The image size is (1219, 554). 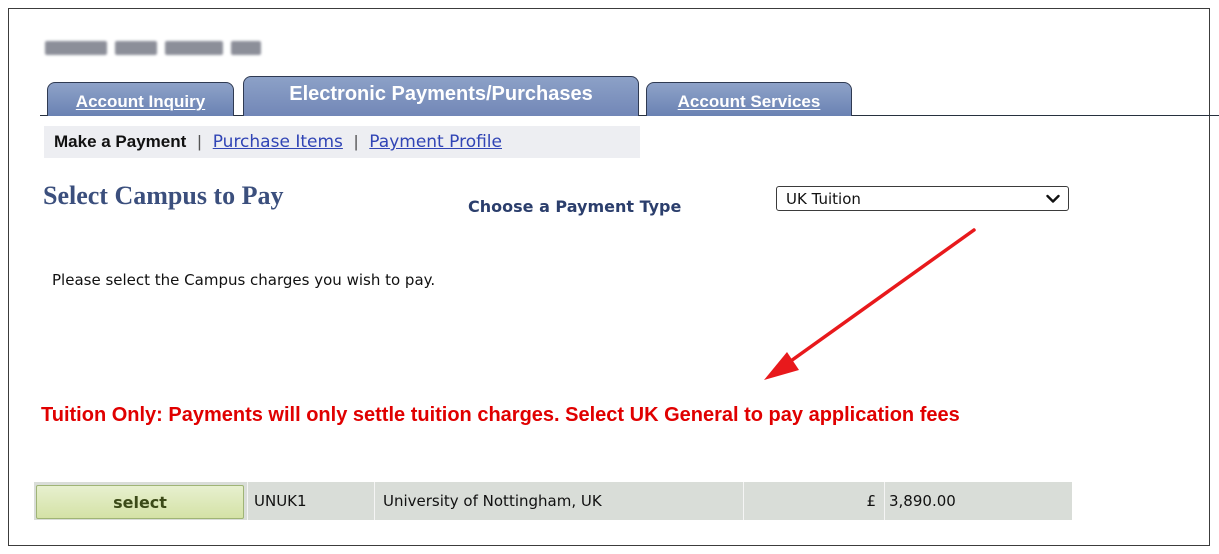 I want to click on payment-type-select: UK Tuition, so click(x=922, y=198).